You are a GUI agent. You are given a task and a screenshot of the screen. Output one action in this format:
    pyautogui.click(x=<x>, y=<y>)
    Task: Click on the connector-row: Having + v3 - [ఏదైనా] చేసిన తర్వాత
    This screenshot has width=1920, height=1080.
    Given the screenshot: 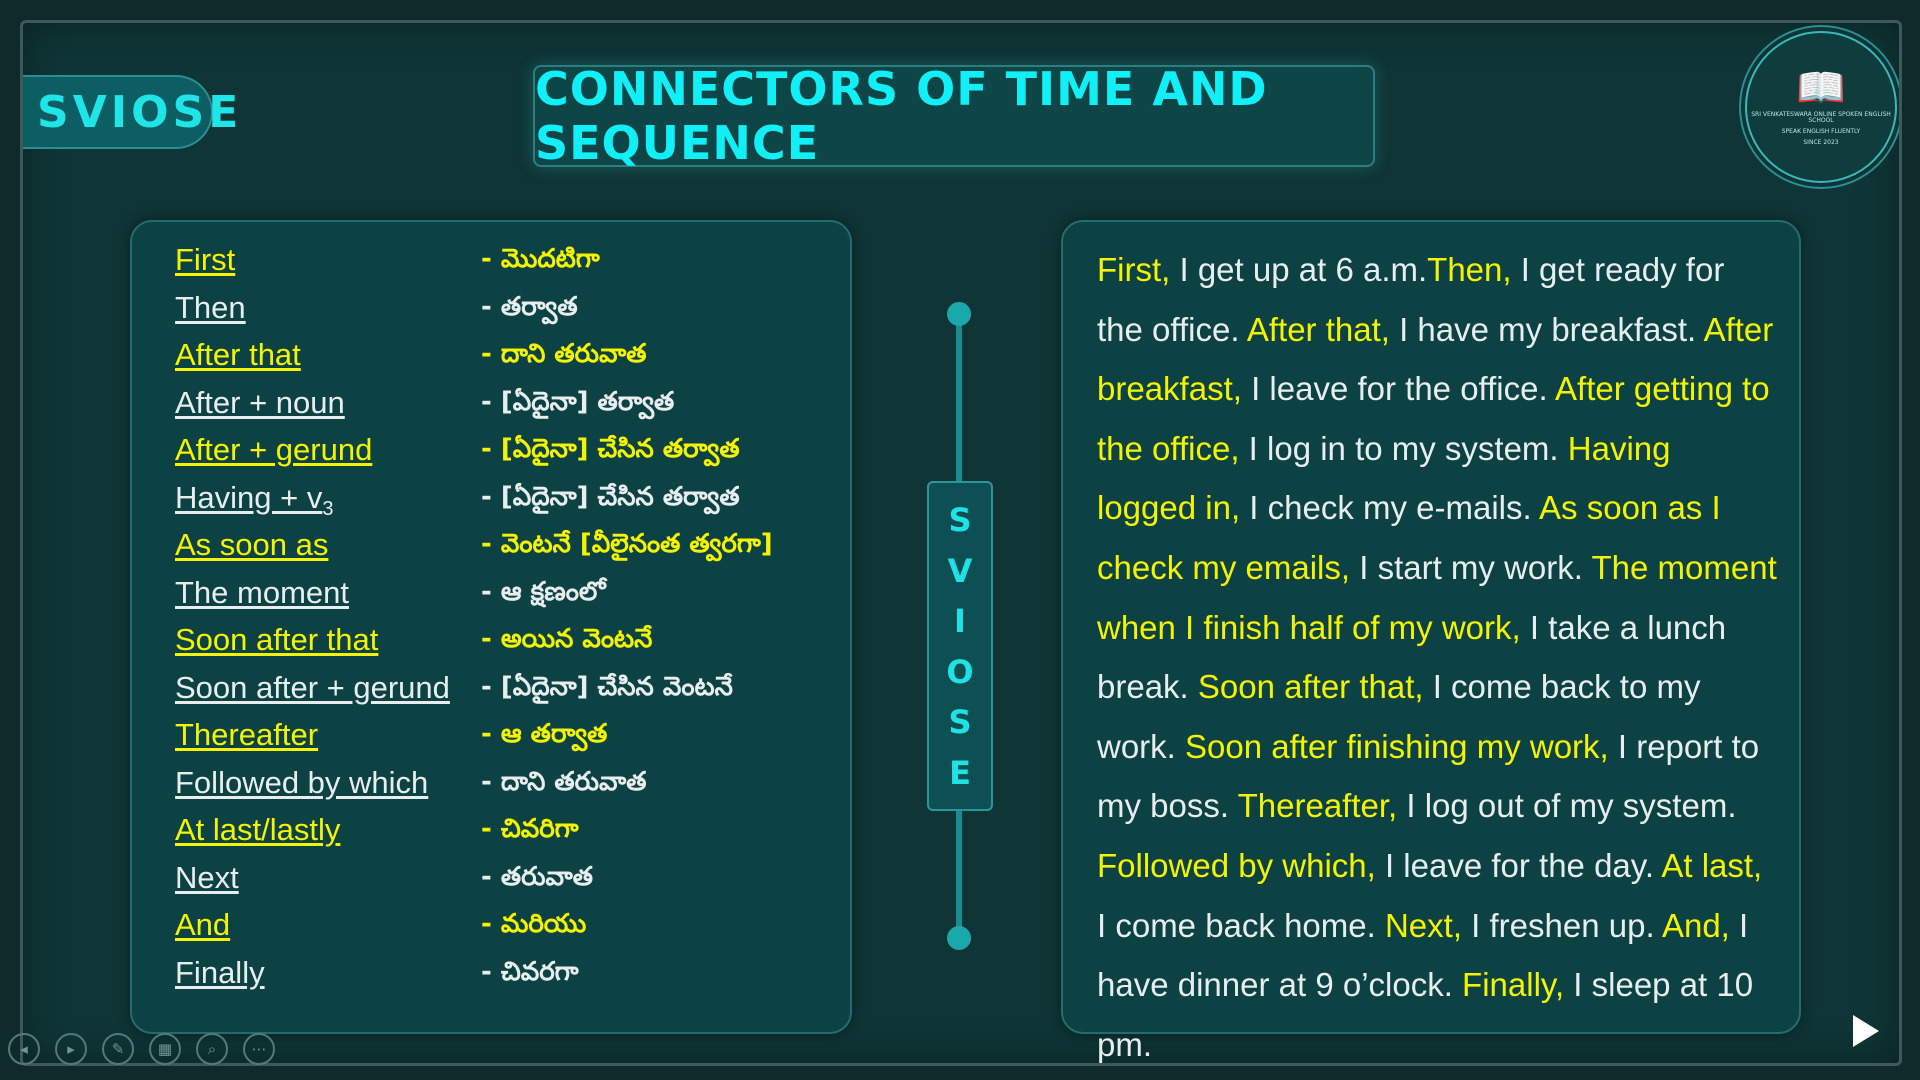 What is the action you would take?
    pyautogui.click(x=491, y=503)
    